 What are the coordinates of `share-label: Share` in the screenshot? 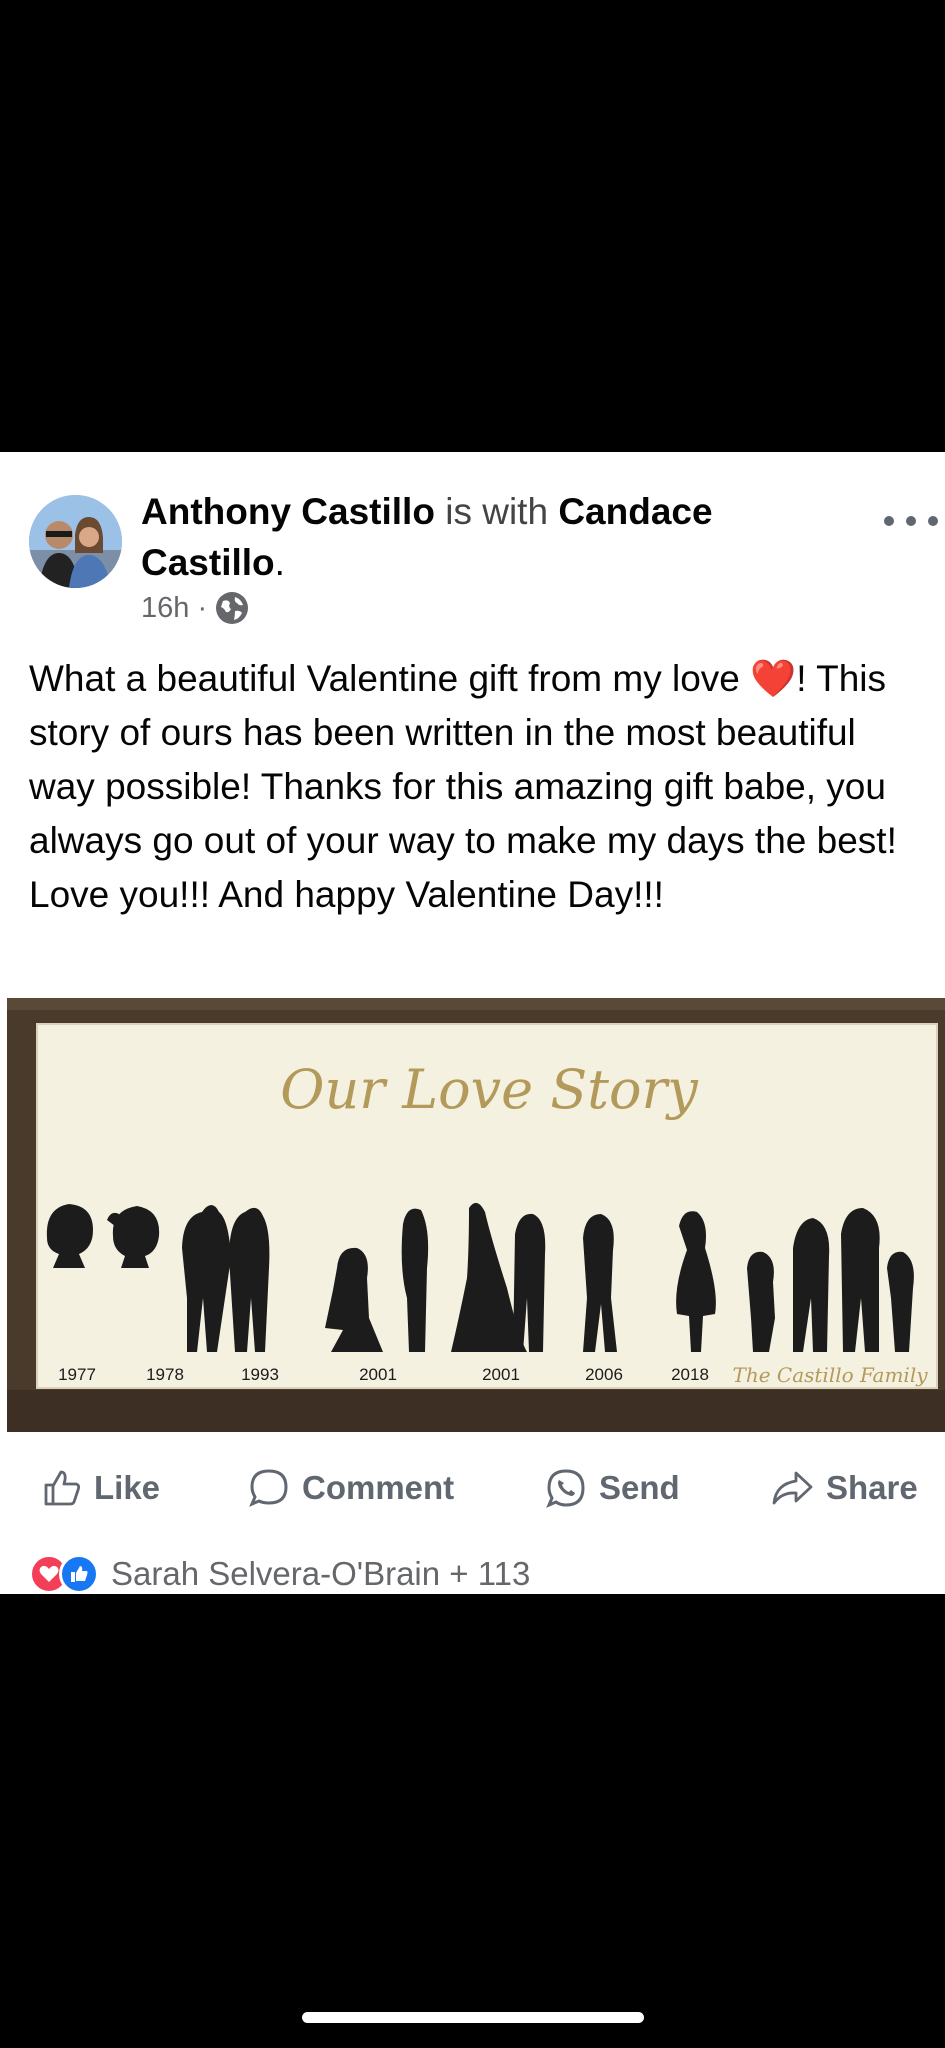 It's located at (872, 1487).